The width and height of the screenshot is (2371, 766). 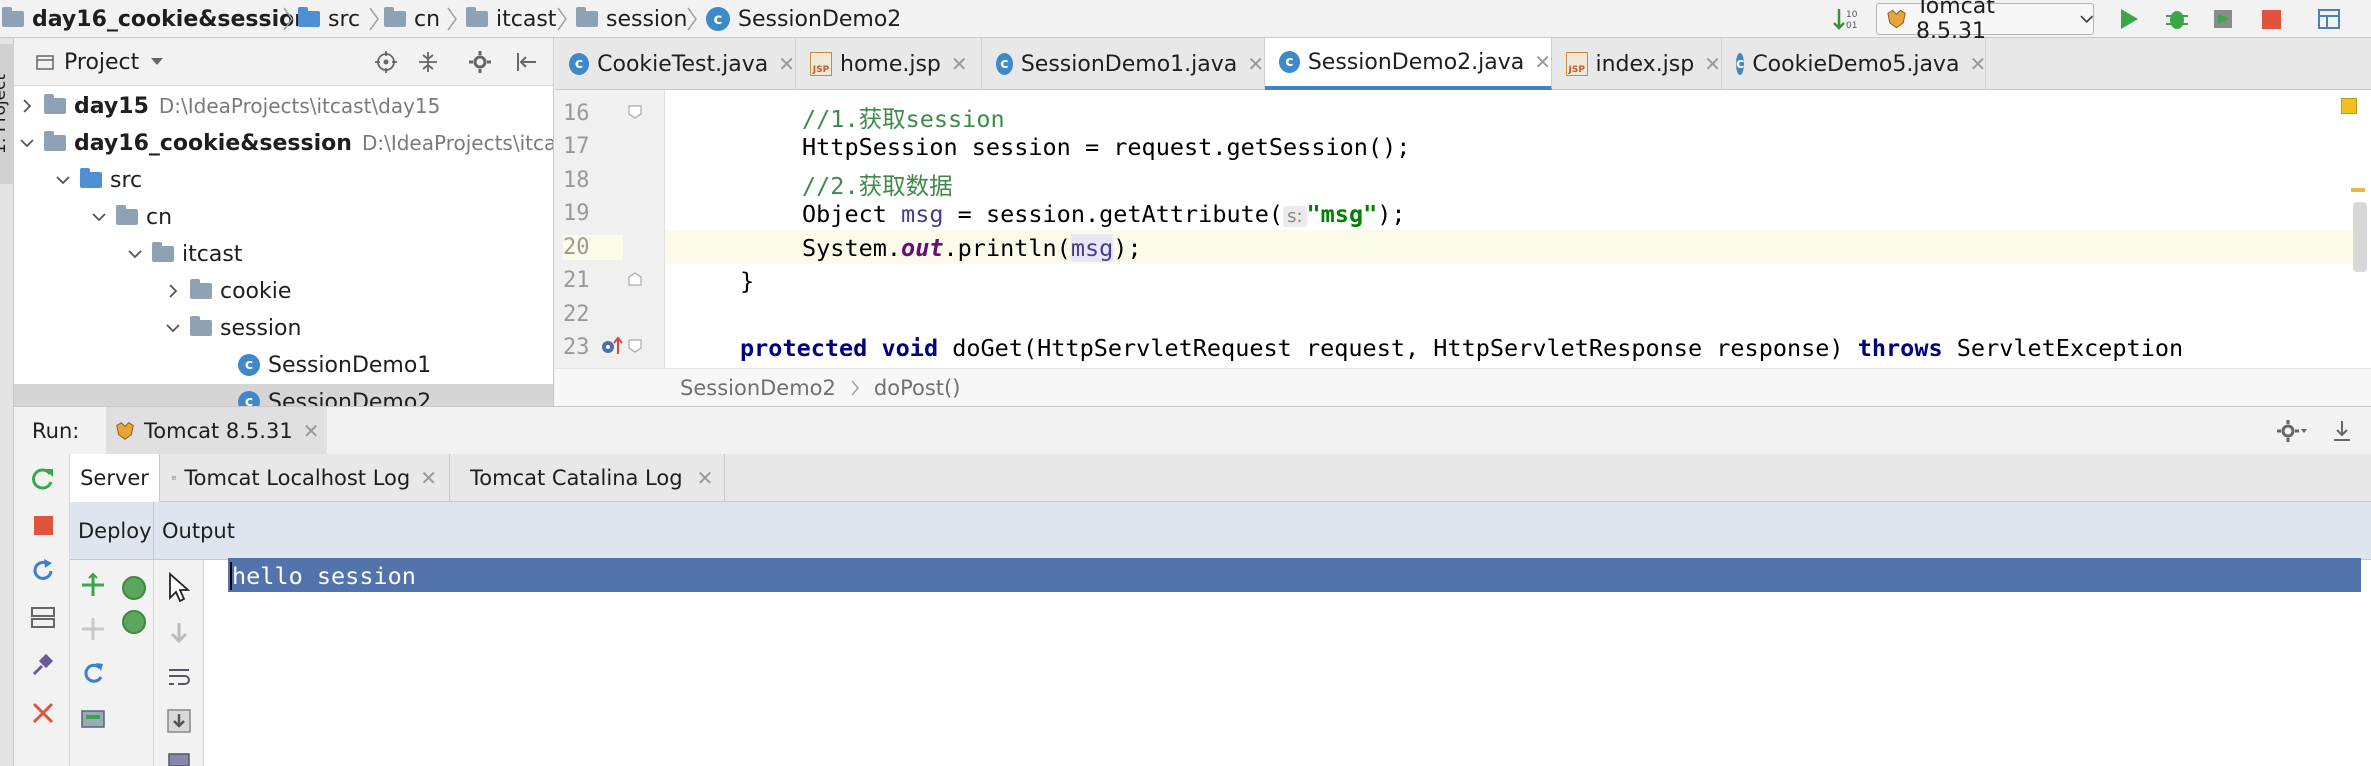 What do you see at coordinates (111, 180) in the screenshot?
I see `tree-item-src: src` at bounding box center [111, 180].